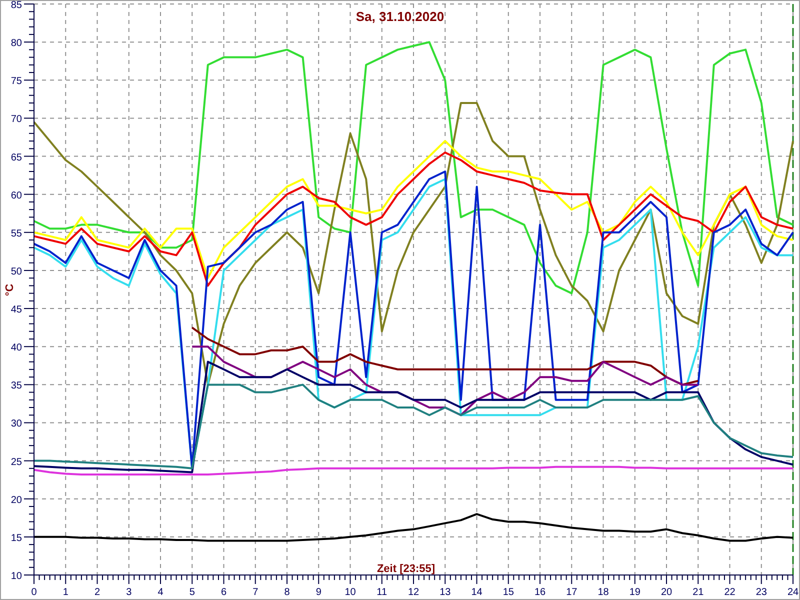  I want to click on axis-tick-label: 75, so click(16, 82).